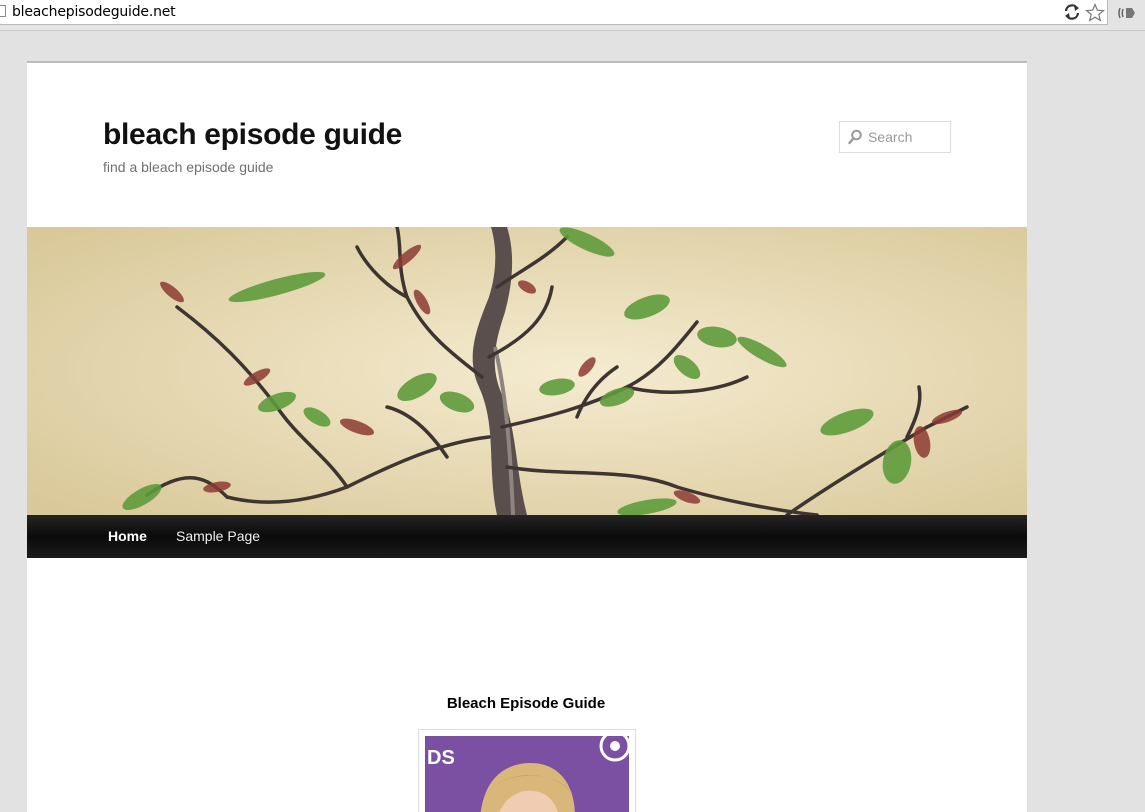  Describe the element at coordinates (527, 536) in the screenshot. I see `main-navigation: Home Sample Page` at that location.